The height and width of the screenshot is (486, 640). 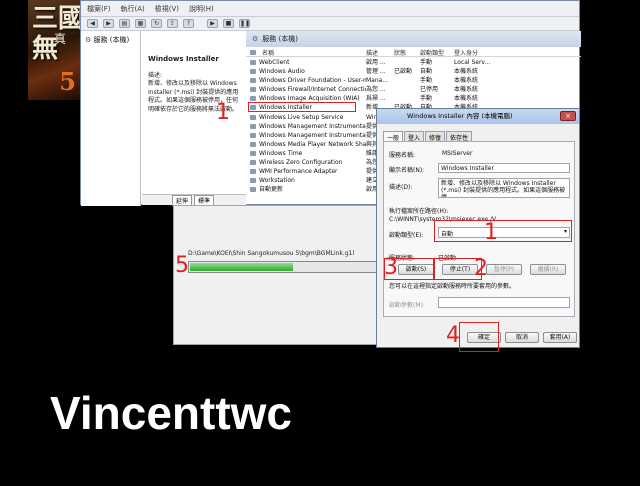 What do you see at coordinates (302, 107) in the screenshot?
I see `highlight-windows-installer-row` at bounding box center [302, 107].